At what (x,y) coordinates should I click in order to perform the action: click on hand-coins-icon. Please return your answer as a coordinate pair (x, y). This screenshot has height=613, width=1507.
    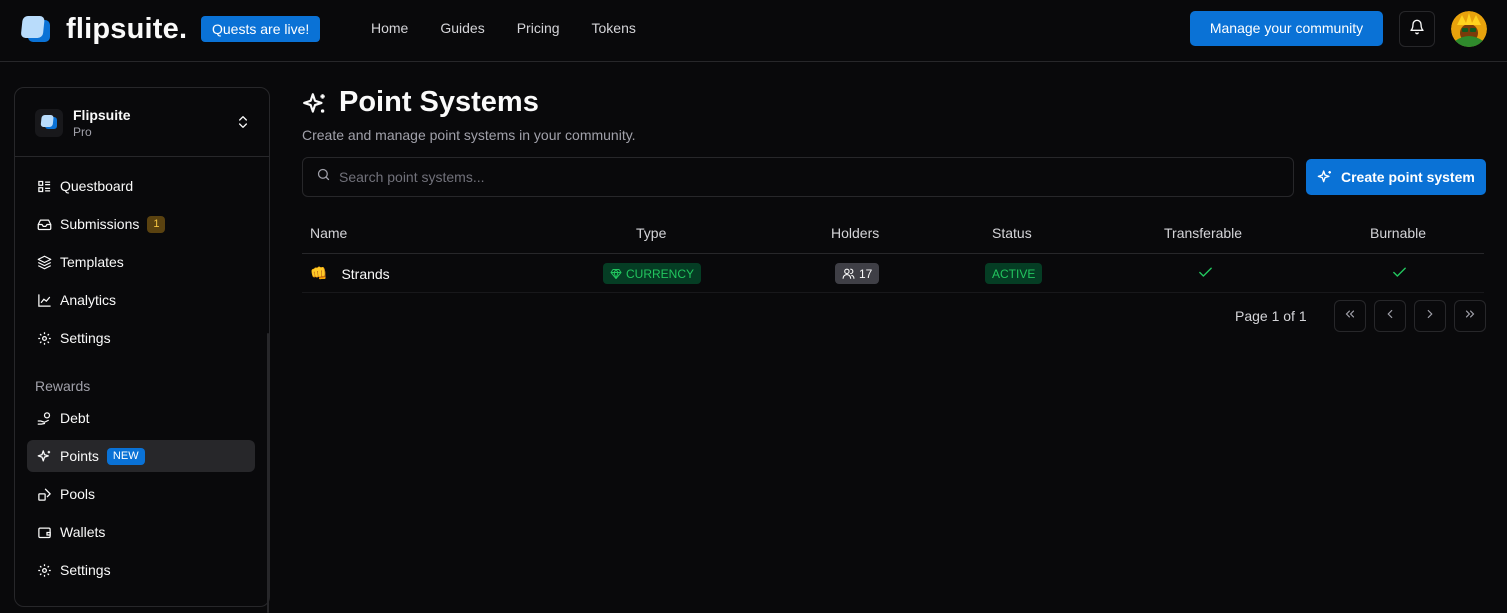
    Looking at the image, I should click on (44, 418).